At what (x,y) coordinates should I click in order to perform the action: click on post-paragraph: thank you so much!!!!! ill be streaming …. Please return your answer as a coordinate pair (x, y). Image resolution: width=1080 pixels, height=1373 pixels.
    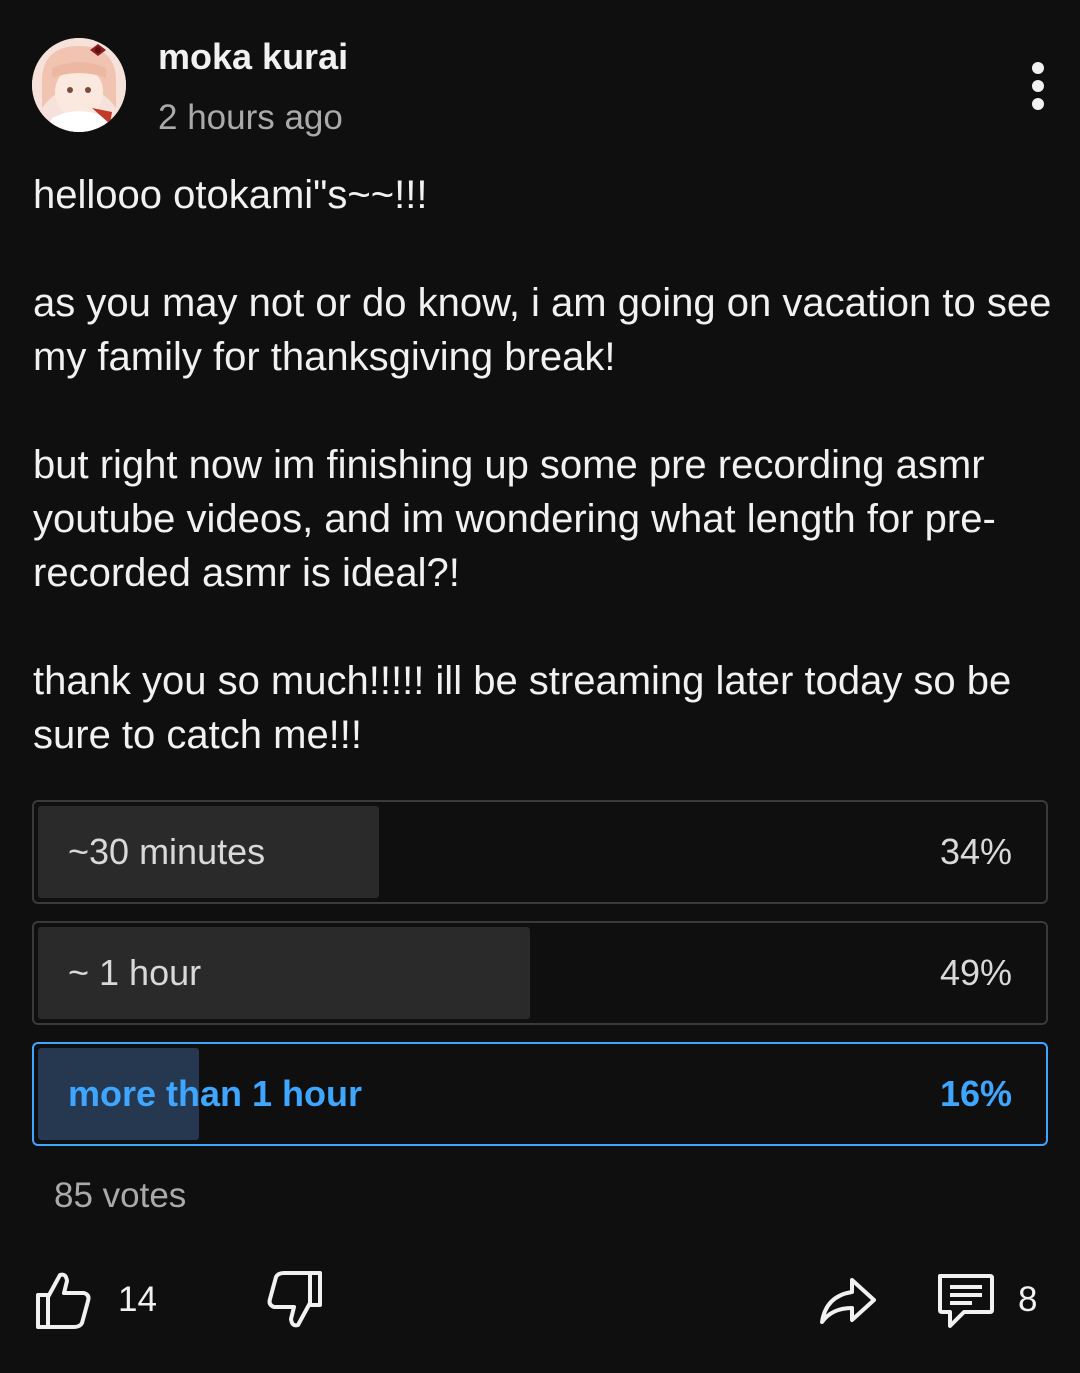
    Looking at the image, I should click on (528, 708).